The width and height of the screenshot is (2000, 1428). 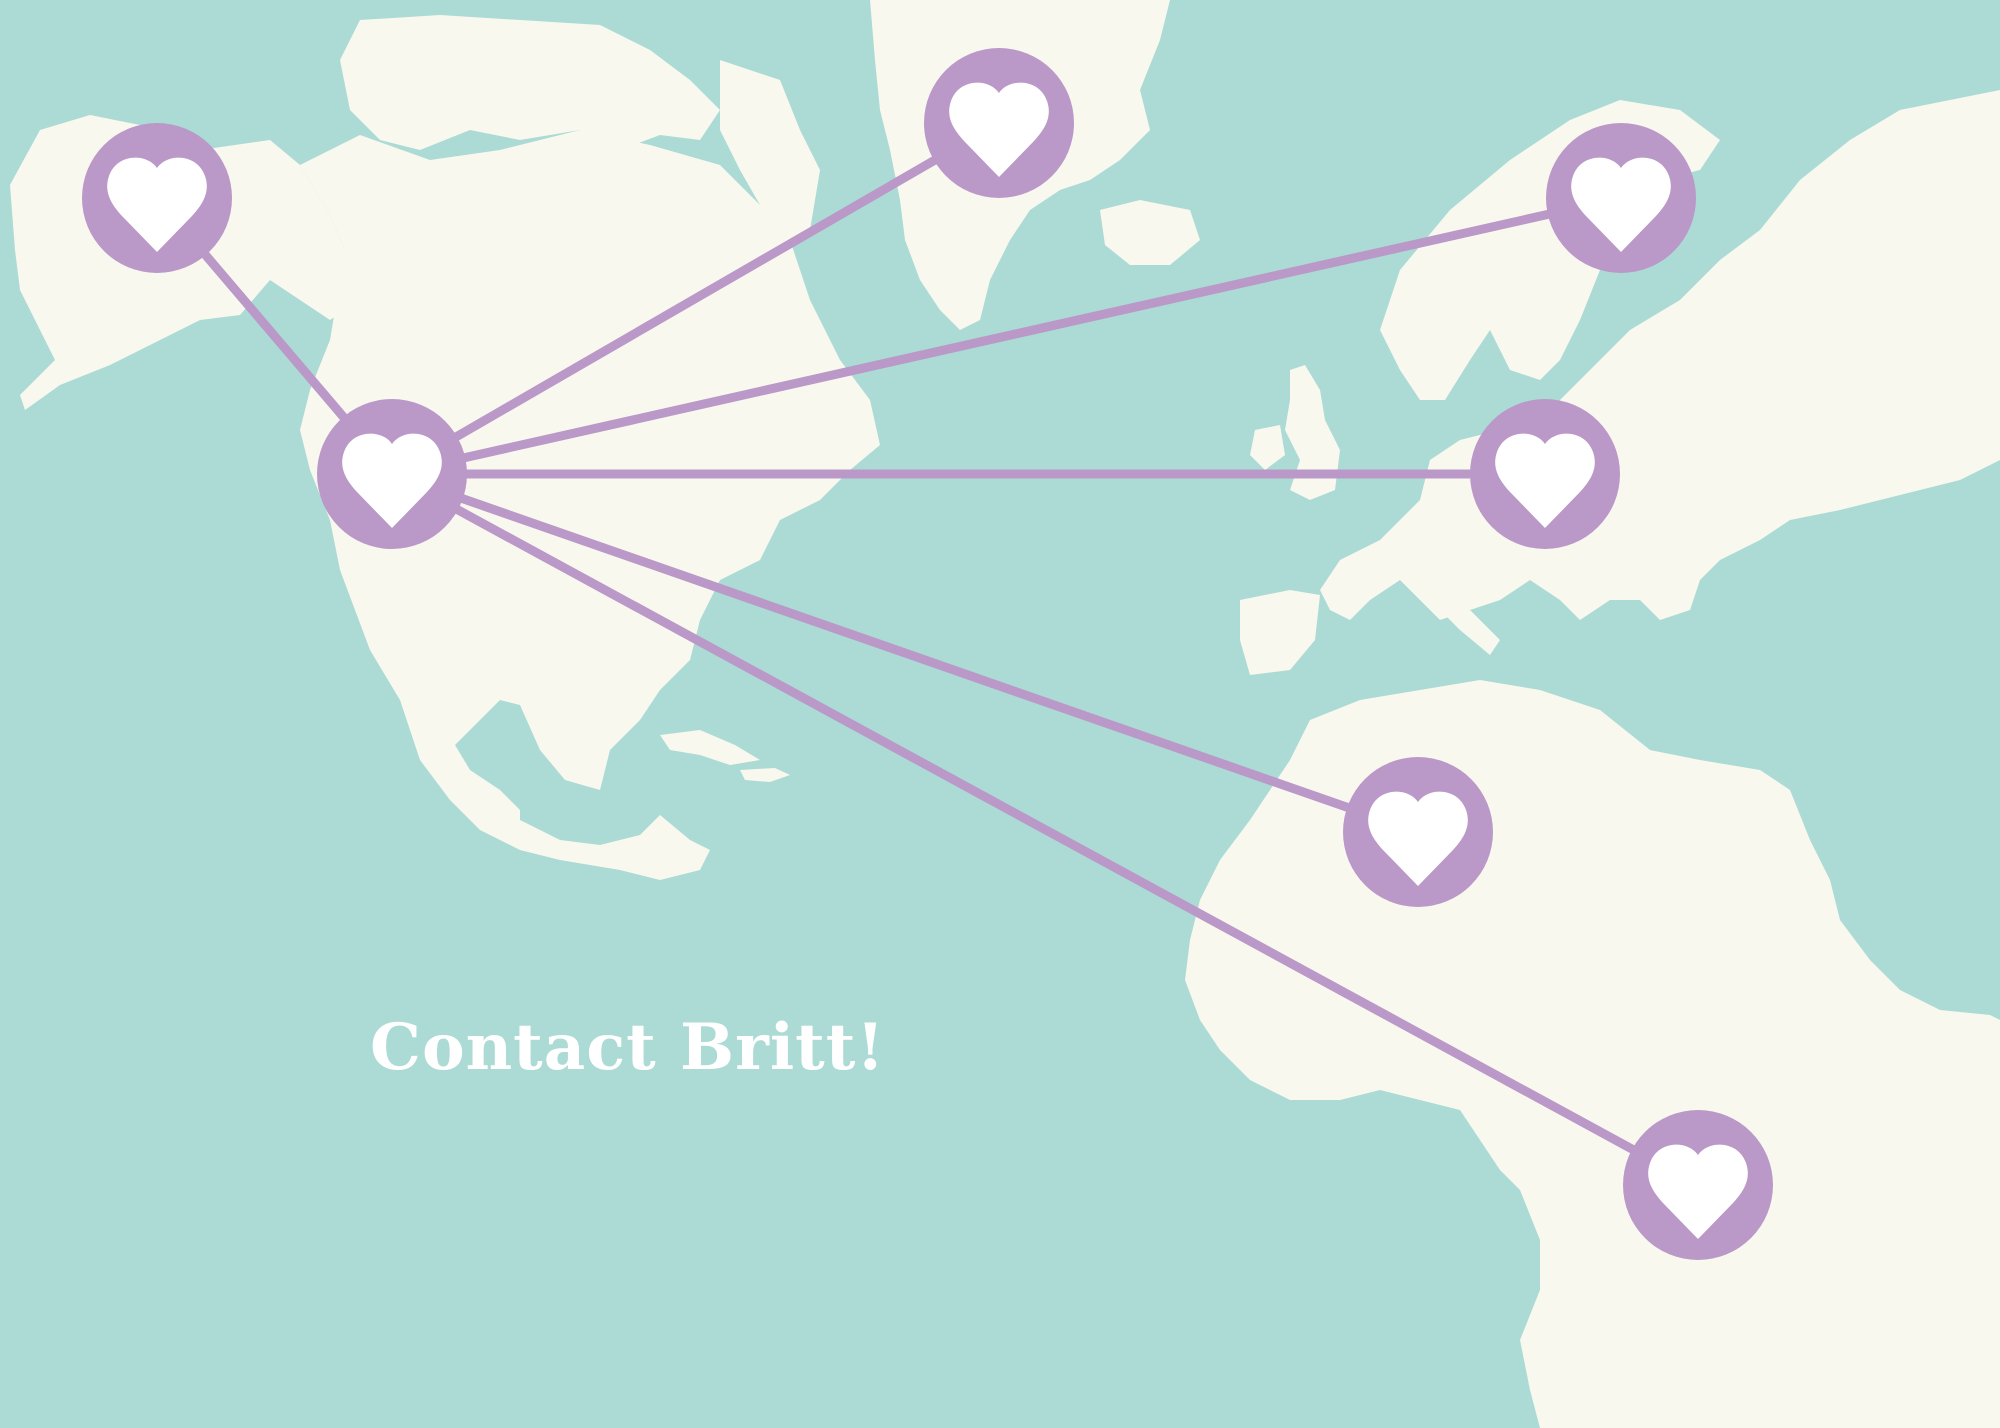 I want to click on pin-europe, so click(x=1545, y=474).